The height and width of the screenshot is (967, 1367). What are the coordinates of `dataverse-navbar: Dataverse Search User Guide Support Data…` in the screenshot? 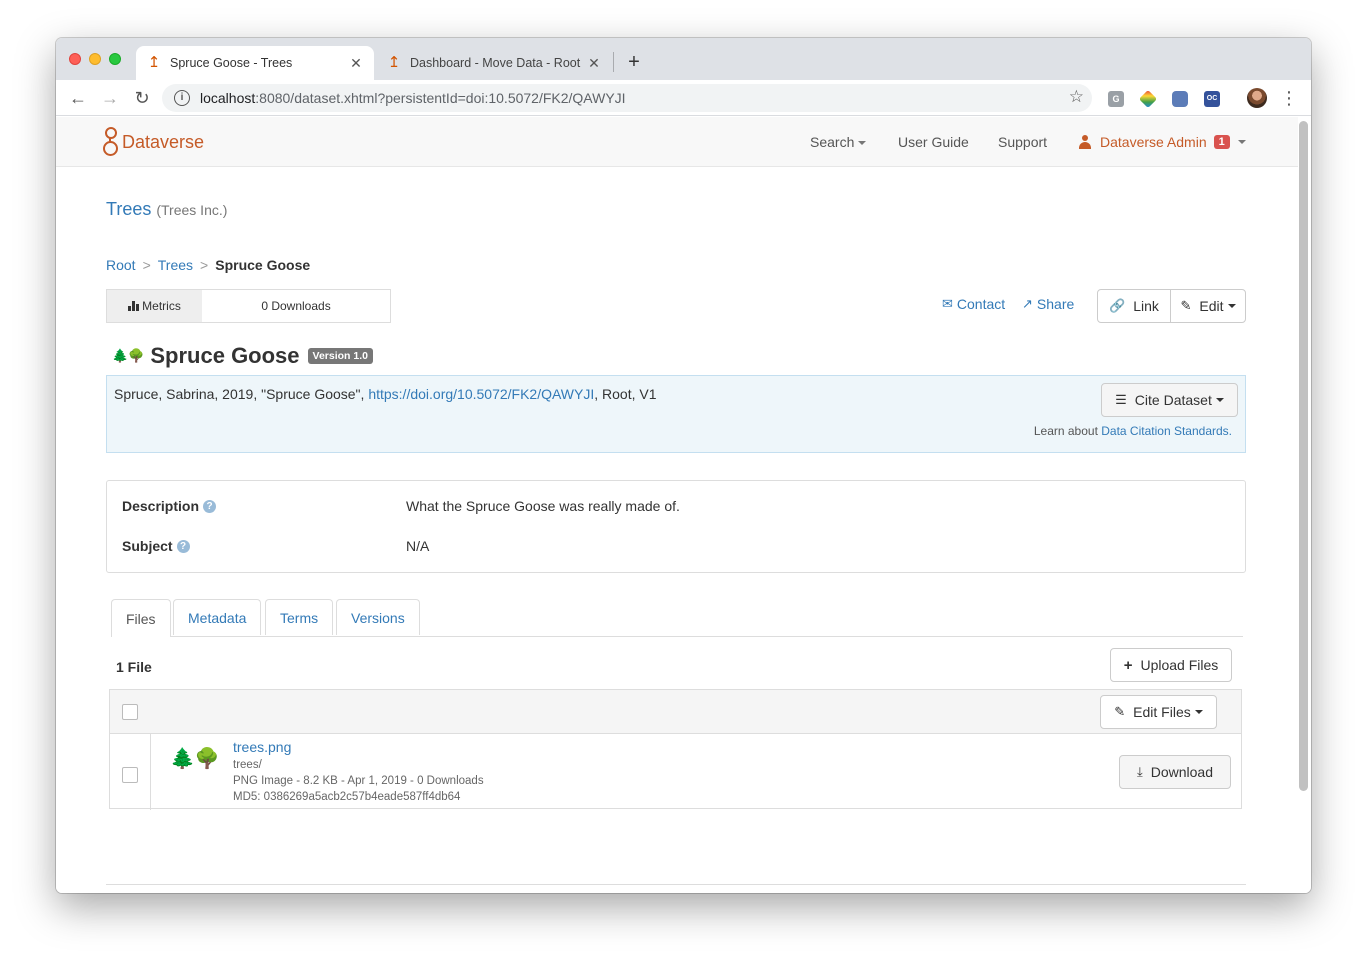 It's located at (677, 142).